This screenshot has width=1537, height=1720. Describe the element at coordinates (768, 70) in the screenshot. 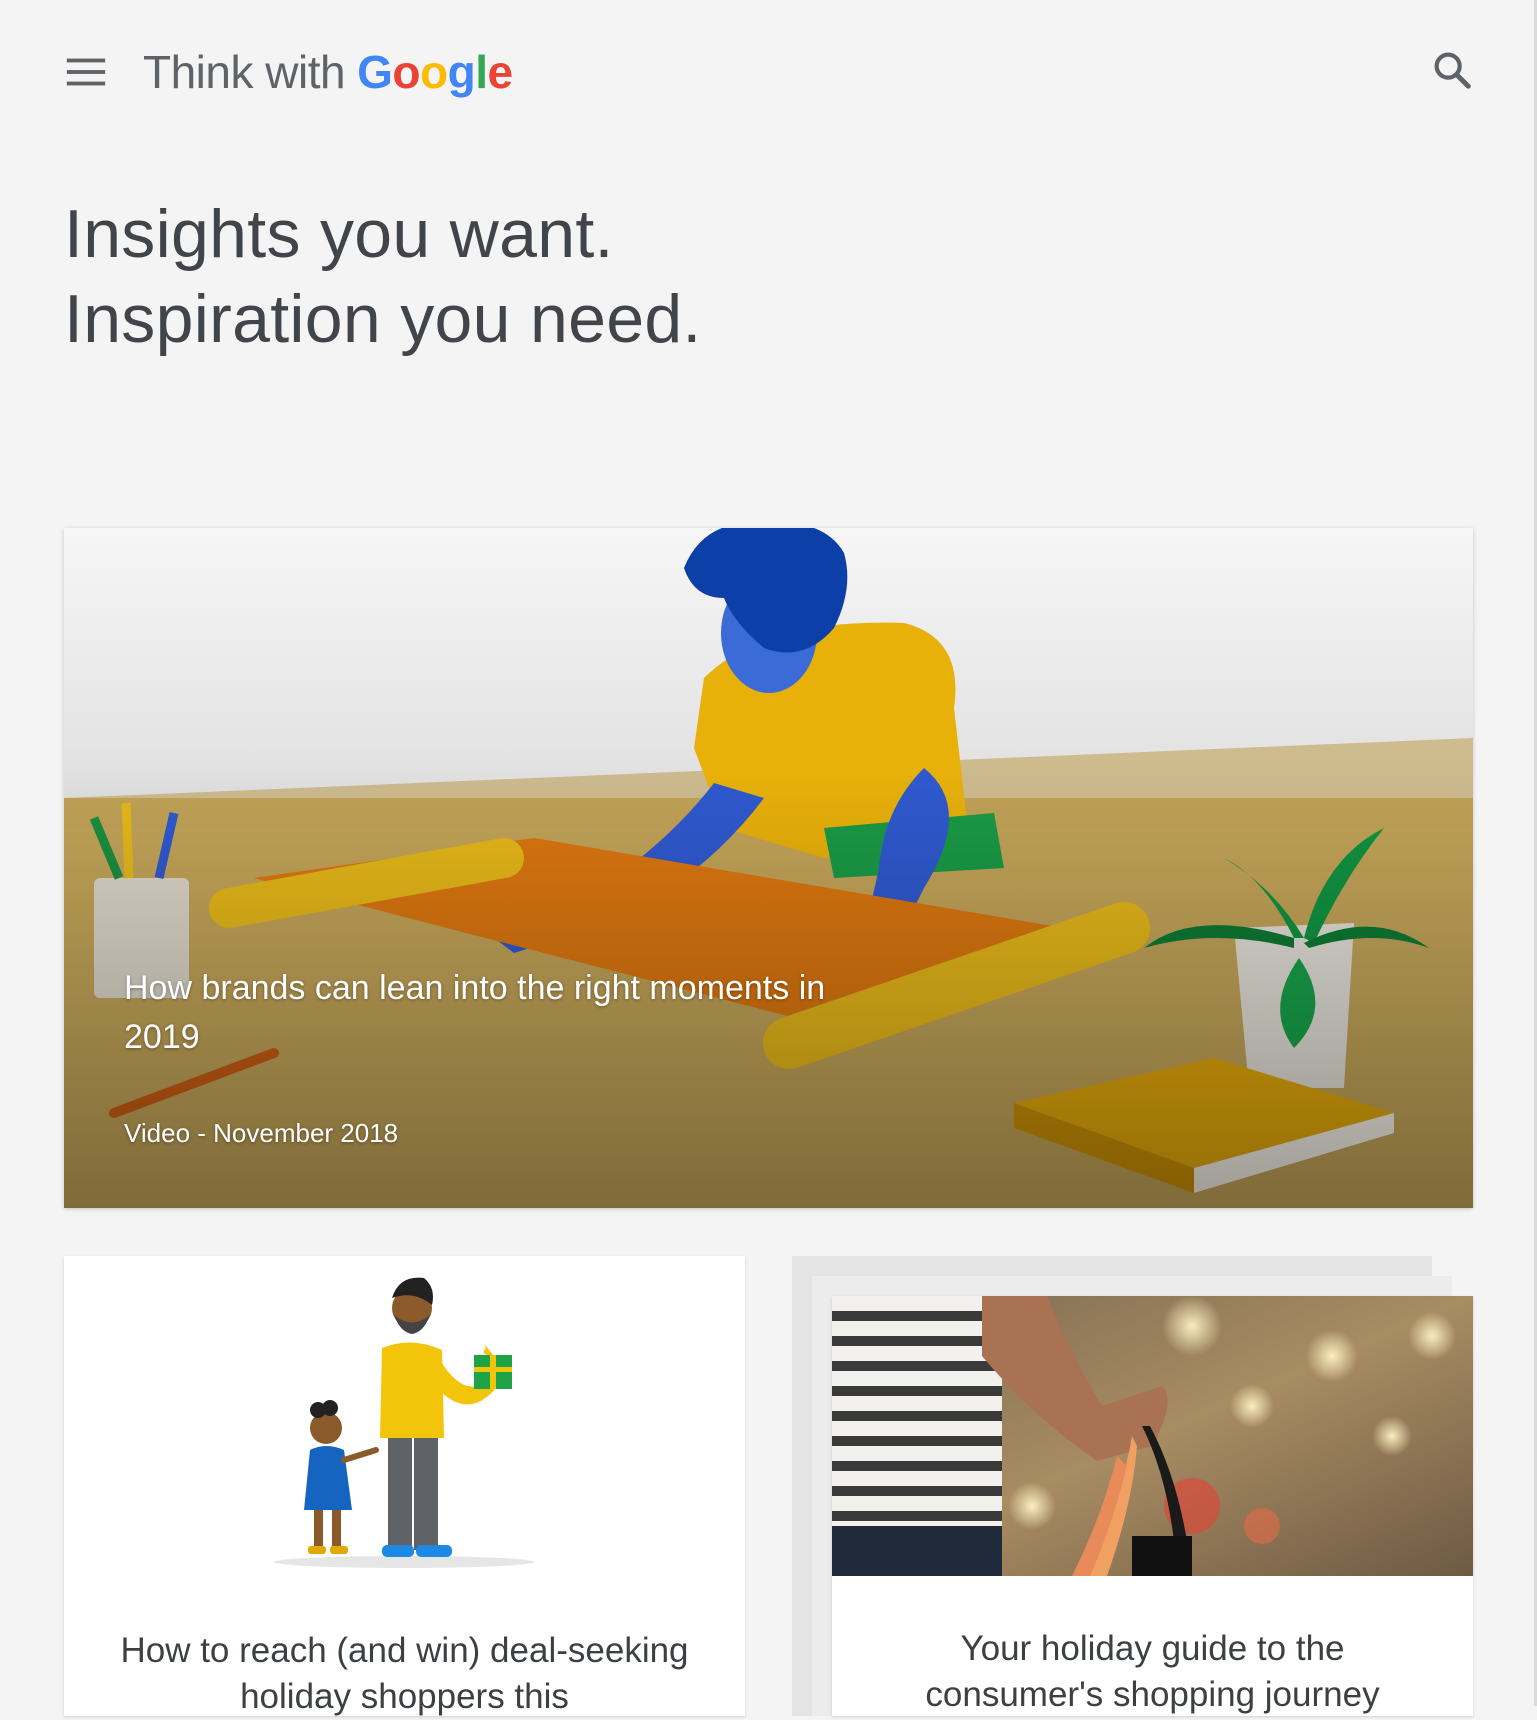

I see `site-header: Think with Google` at that location.